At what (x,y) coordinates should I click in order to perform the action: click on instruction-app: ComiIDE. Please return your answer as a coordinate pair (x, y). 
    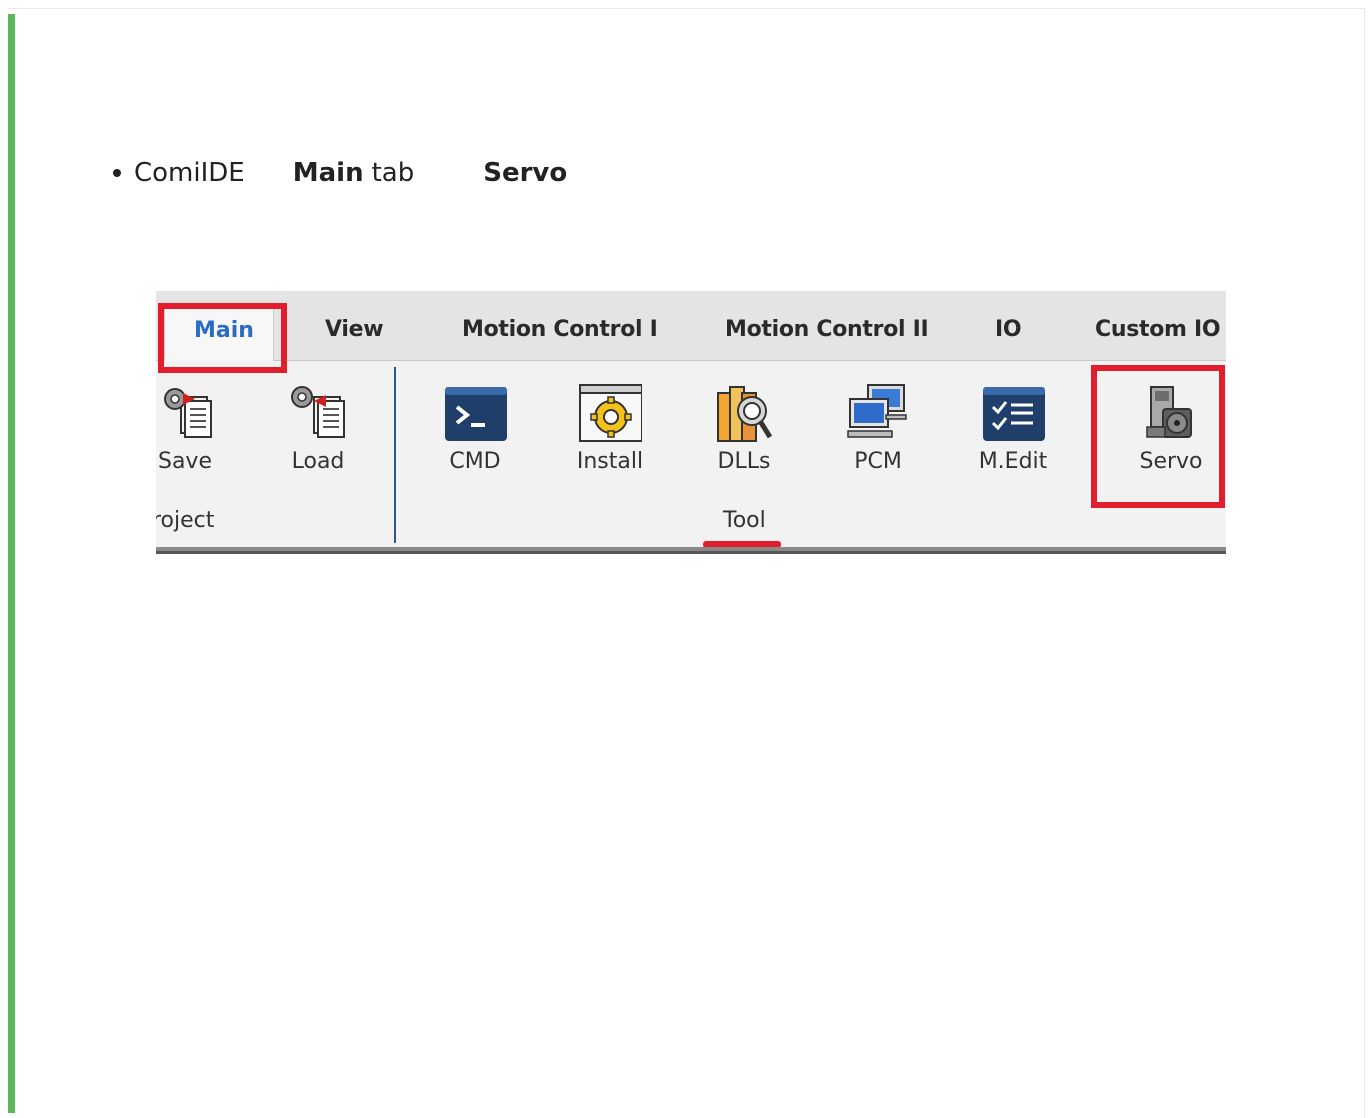
    Looking at the image, I should click on (189, 173).